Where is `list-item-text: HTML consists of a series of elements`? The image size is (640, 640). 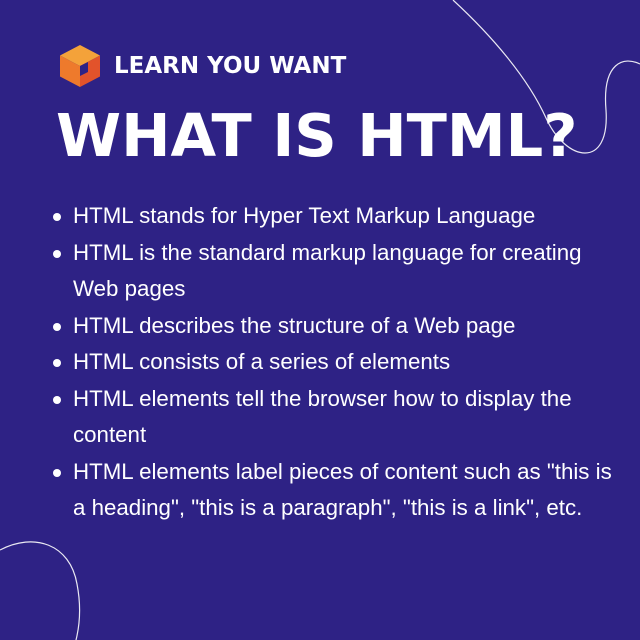 list-item-text: HTML consists of a series of elements is located at coordinates (262, 361).